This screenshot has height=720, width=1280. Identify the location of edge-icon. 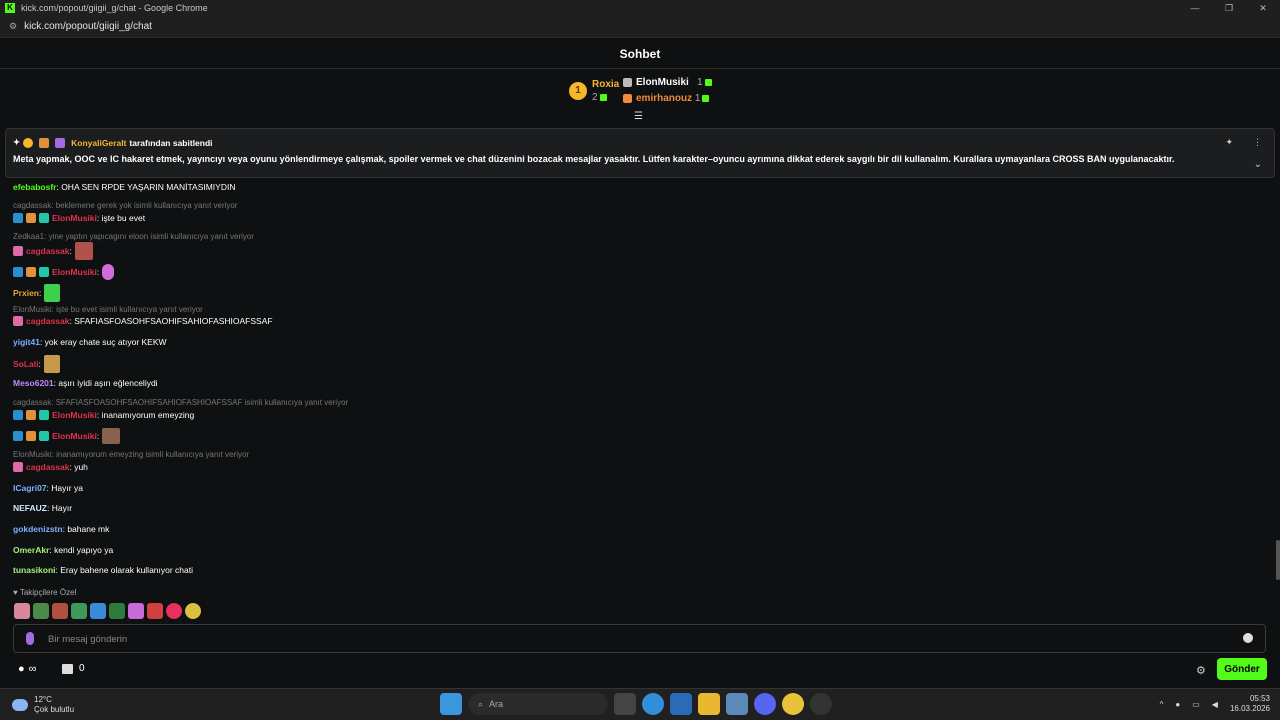
(653, 704).